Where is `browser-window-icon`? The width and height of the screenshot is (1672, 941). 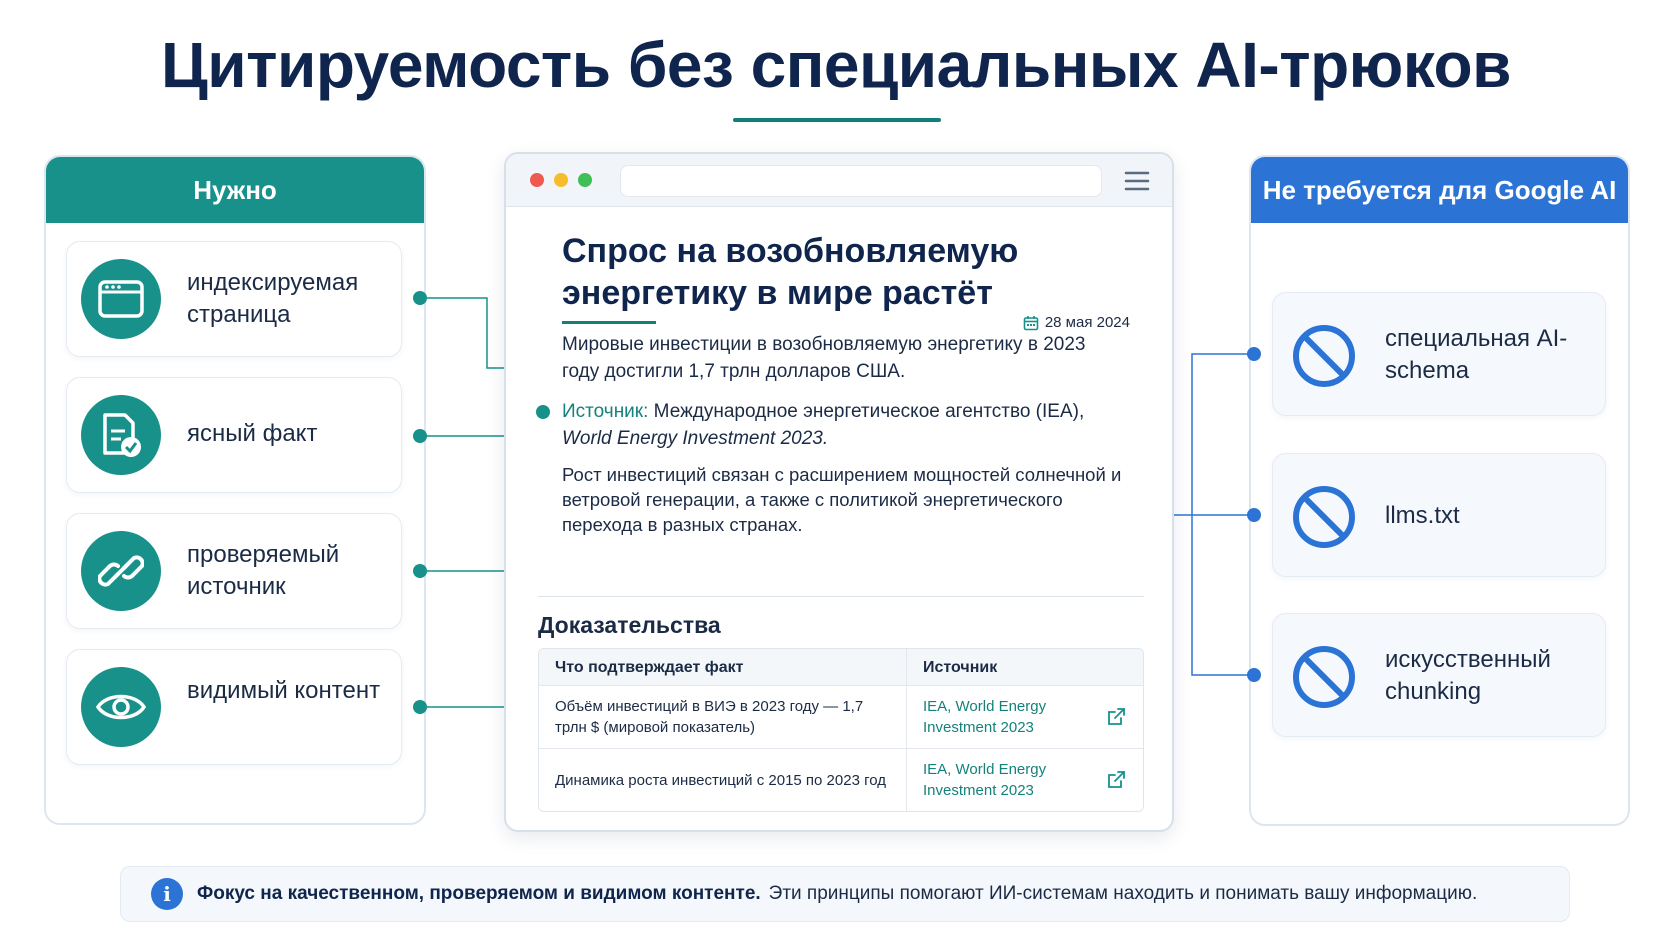 browser-window-icon is located at coordinates (121, 299).